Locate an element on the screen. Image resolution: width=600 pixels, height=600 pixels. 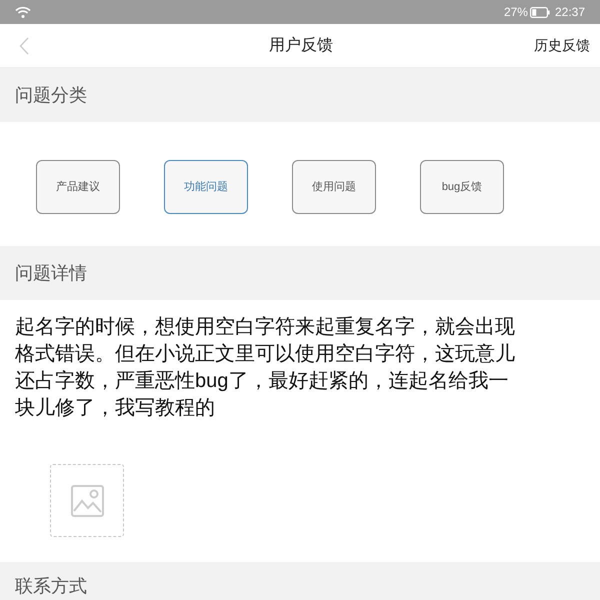
back-chevron-icon is located at coordinates (24, 45).